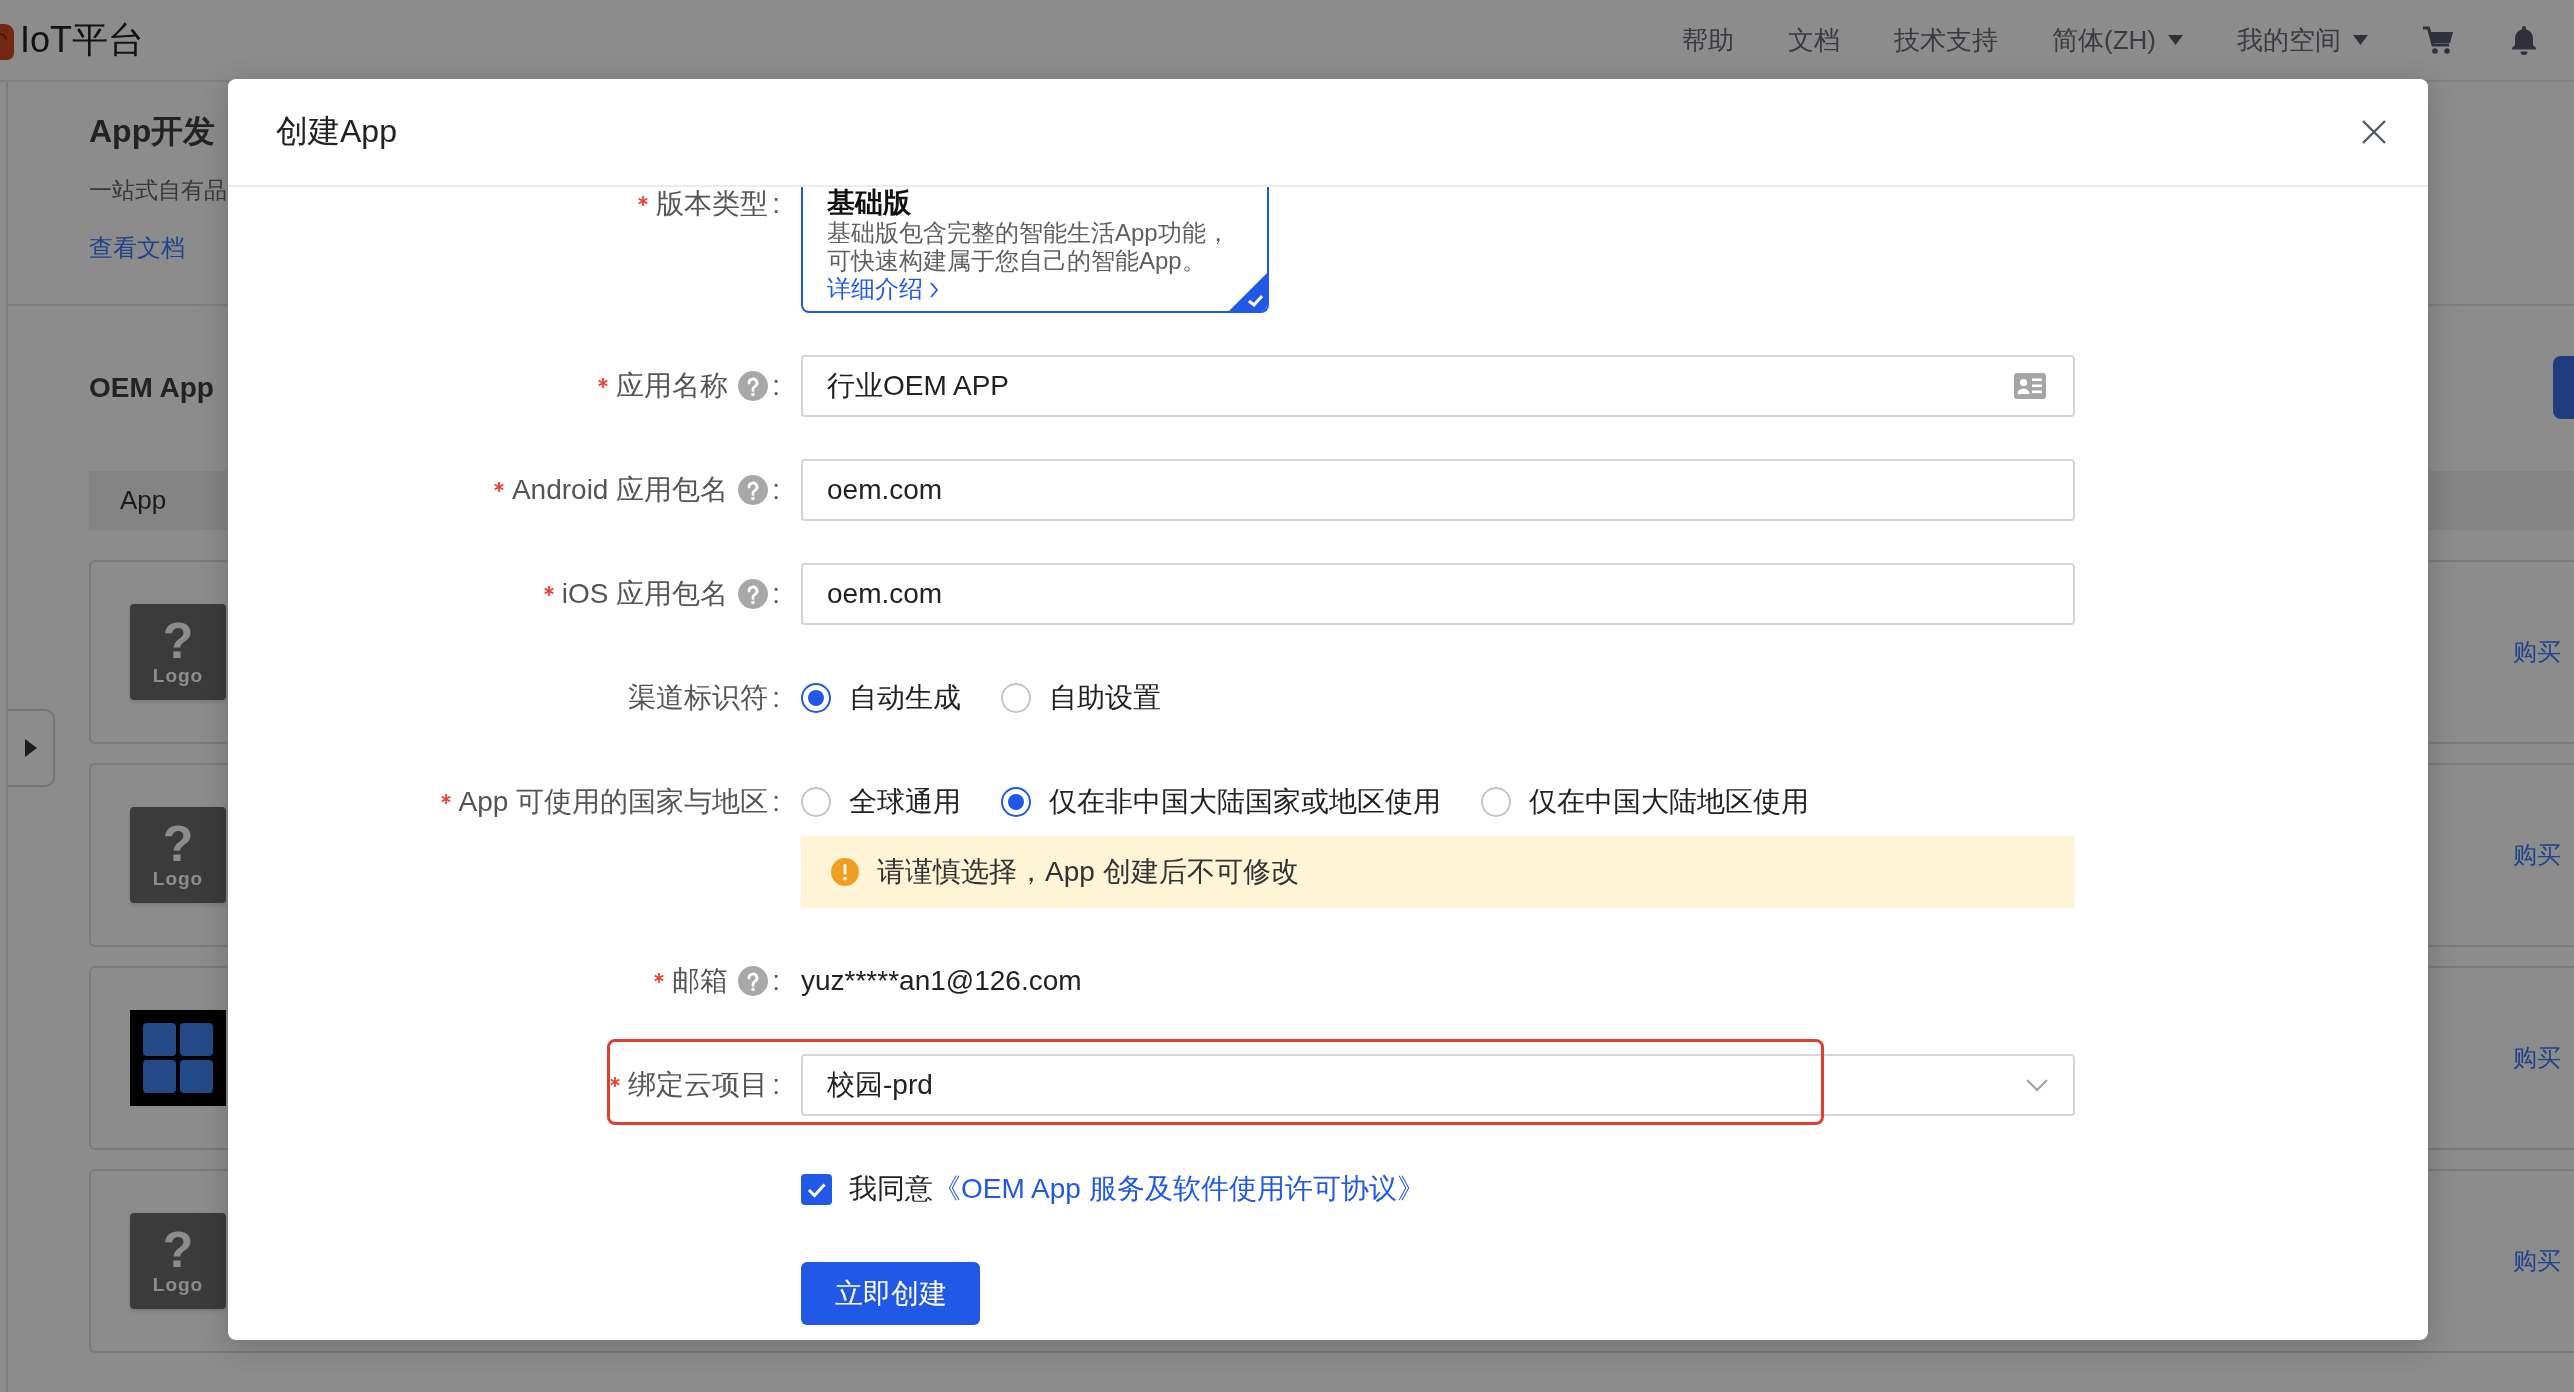 The height and width of the screenshot is (1392, 2574). I want to click on card-title: 基础版, so click(869, 203).